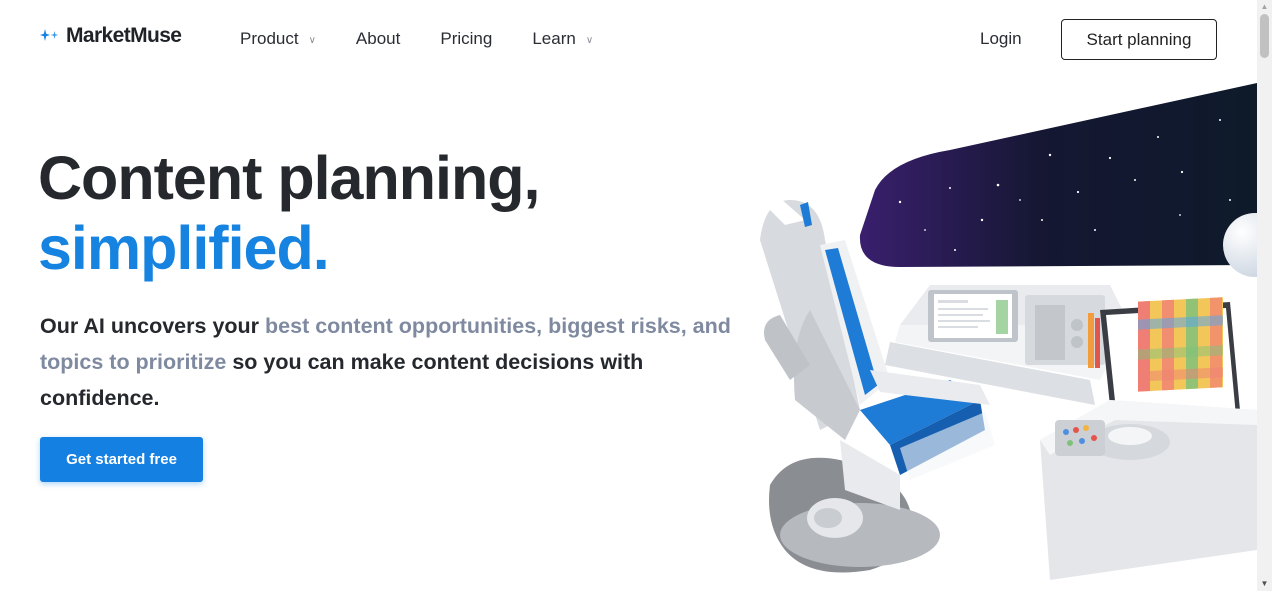 This screenshot has height=591, width=1272. Describe the element at coordinates (1264, 295) in the screenshot. I see `scrollbar: ▲ ▼` at that location.